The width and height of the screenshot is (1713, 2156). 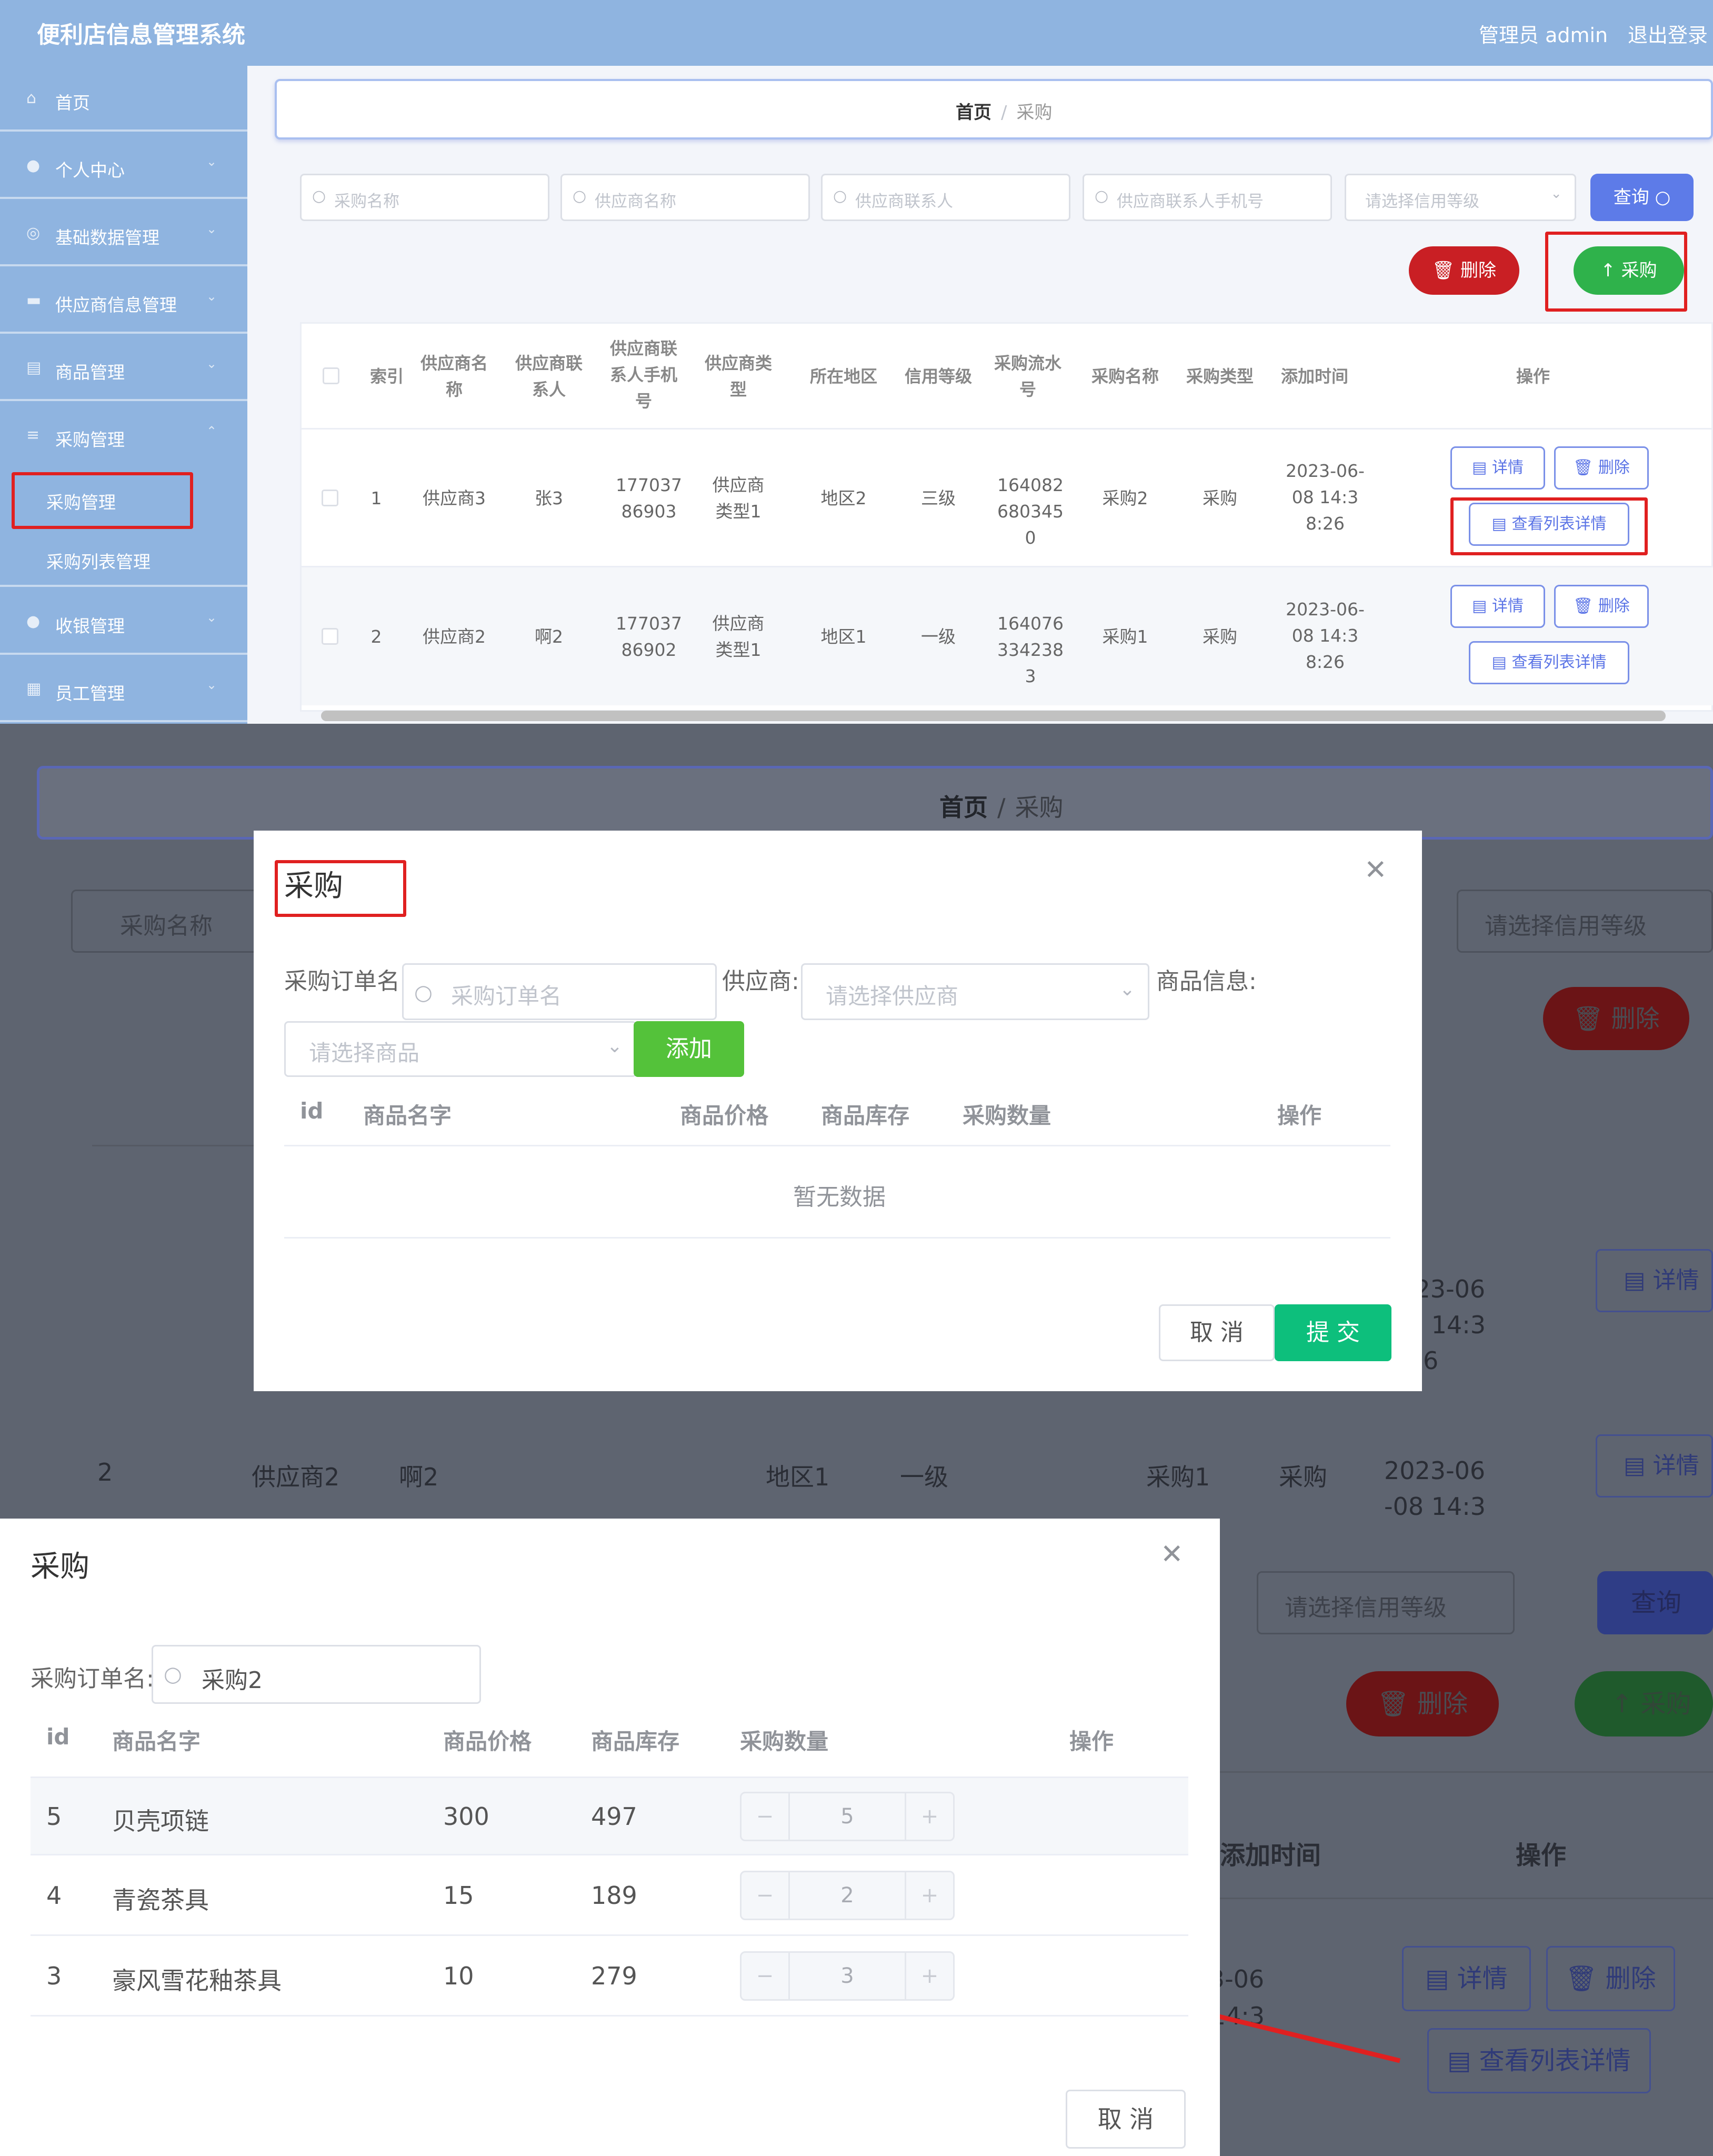 What do you see at coordinates (364, 1053) in the screenshot?
I see `placeholder: 请选择商品` at bounding box center [364, 1053].